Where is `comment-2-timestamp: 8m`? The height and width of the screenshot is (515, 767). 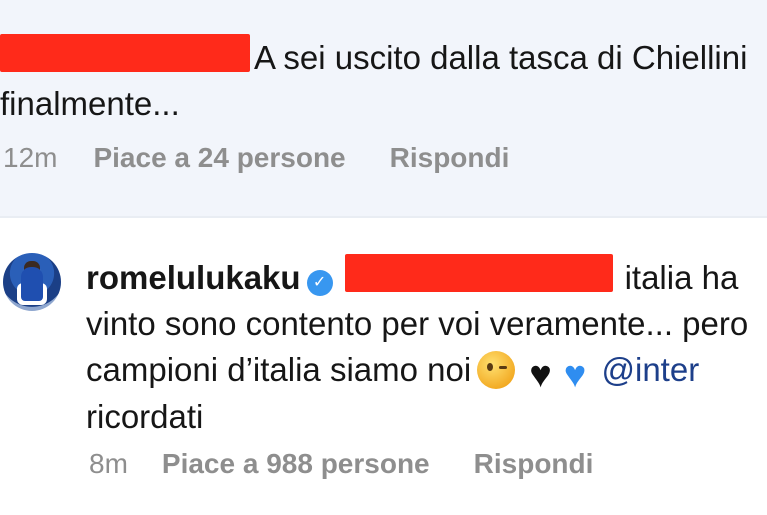 comment-2-timestamp: 8m is located at coordinates (108, 463).